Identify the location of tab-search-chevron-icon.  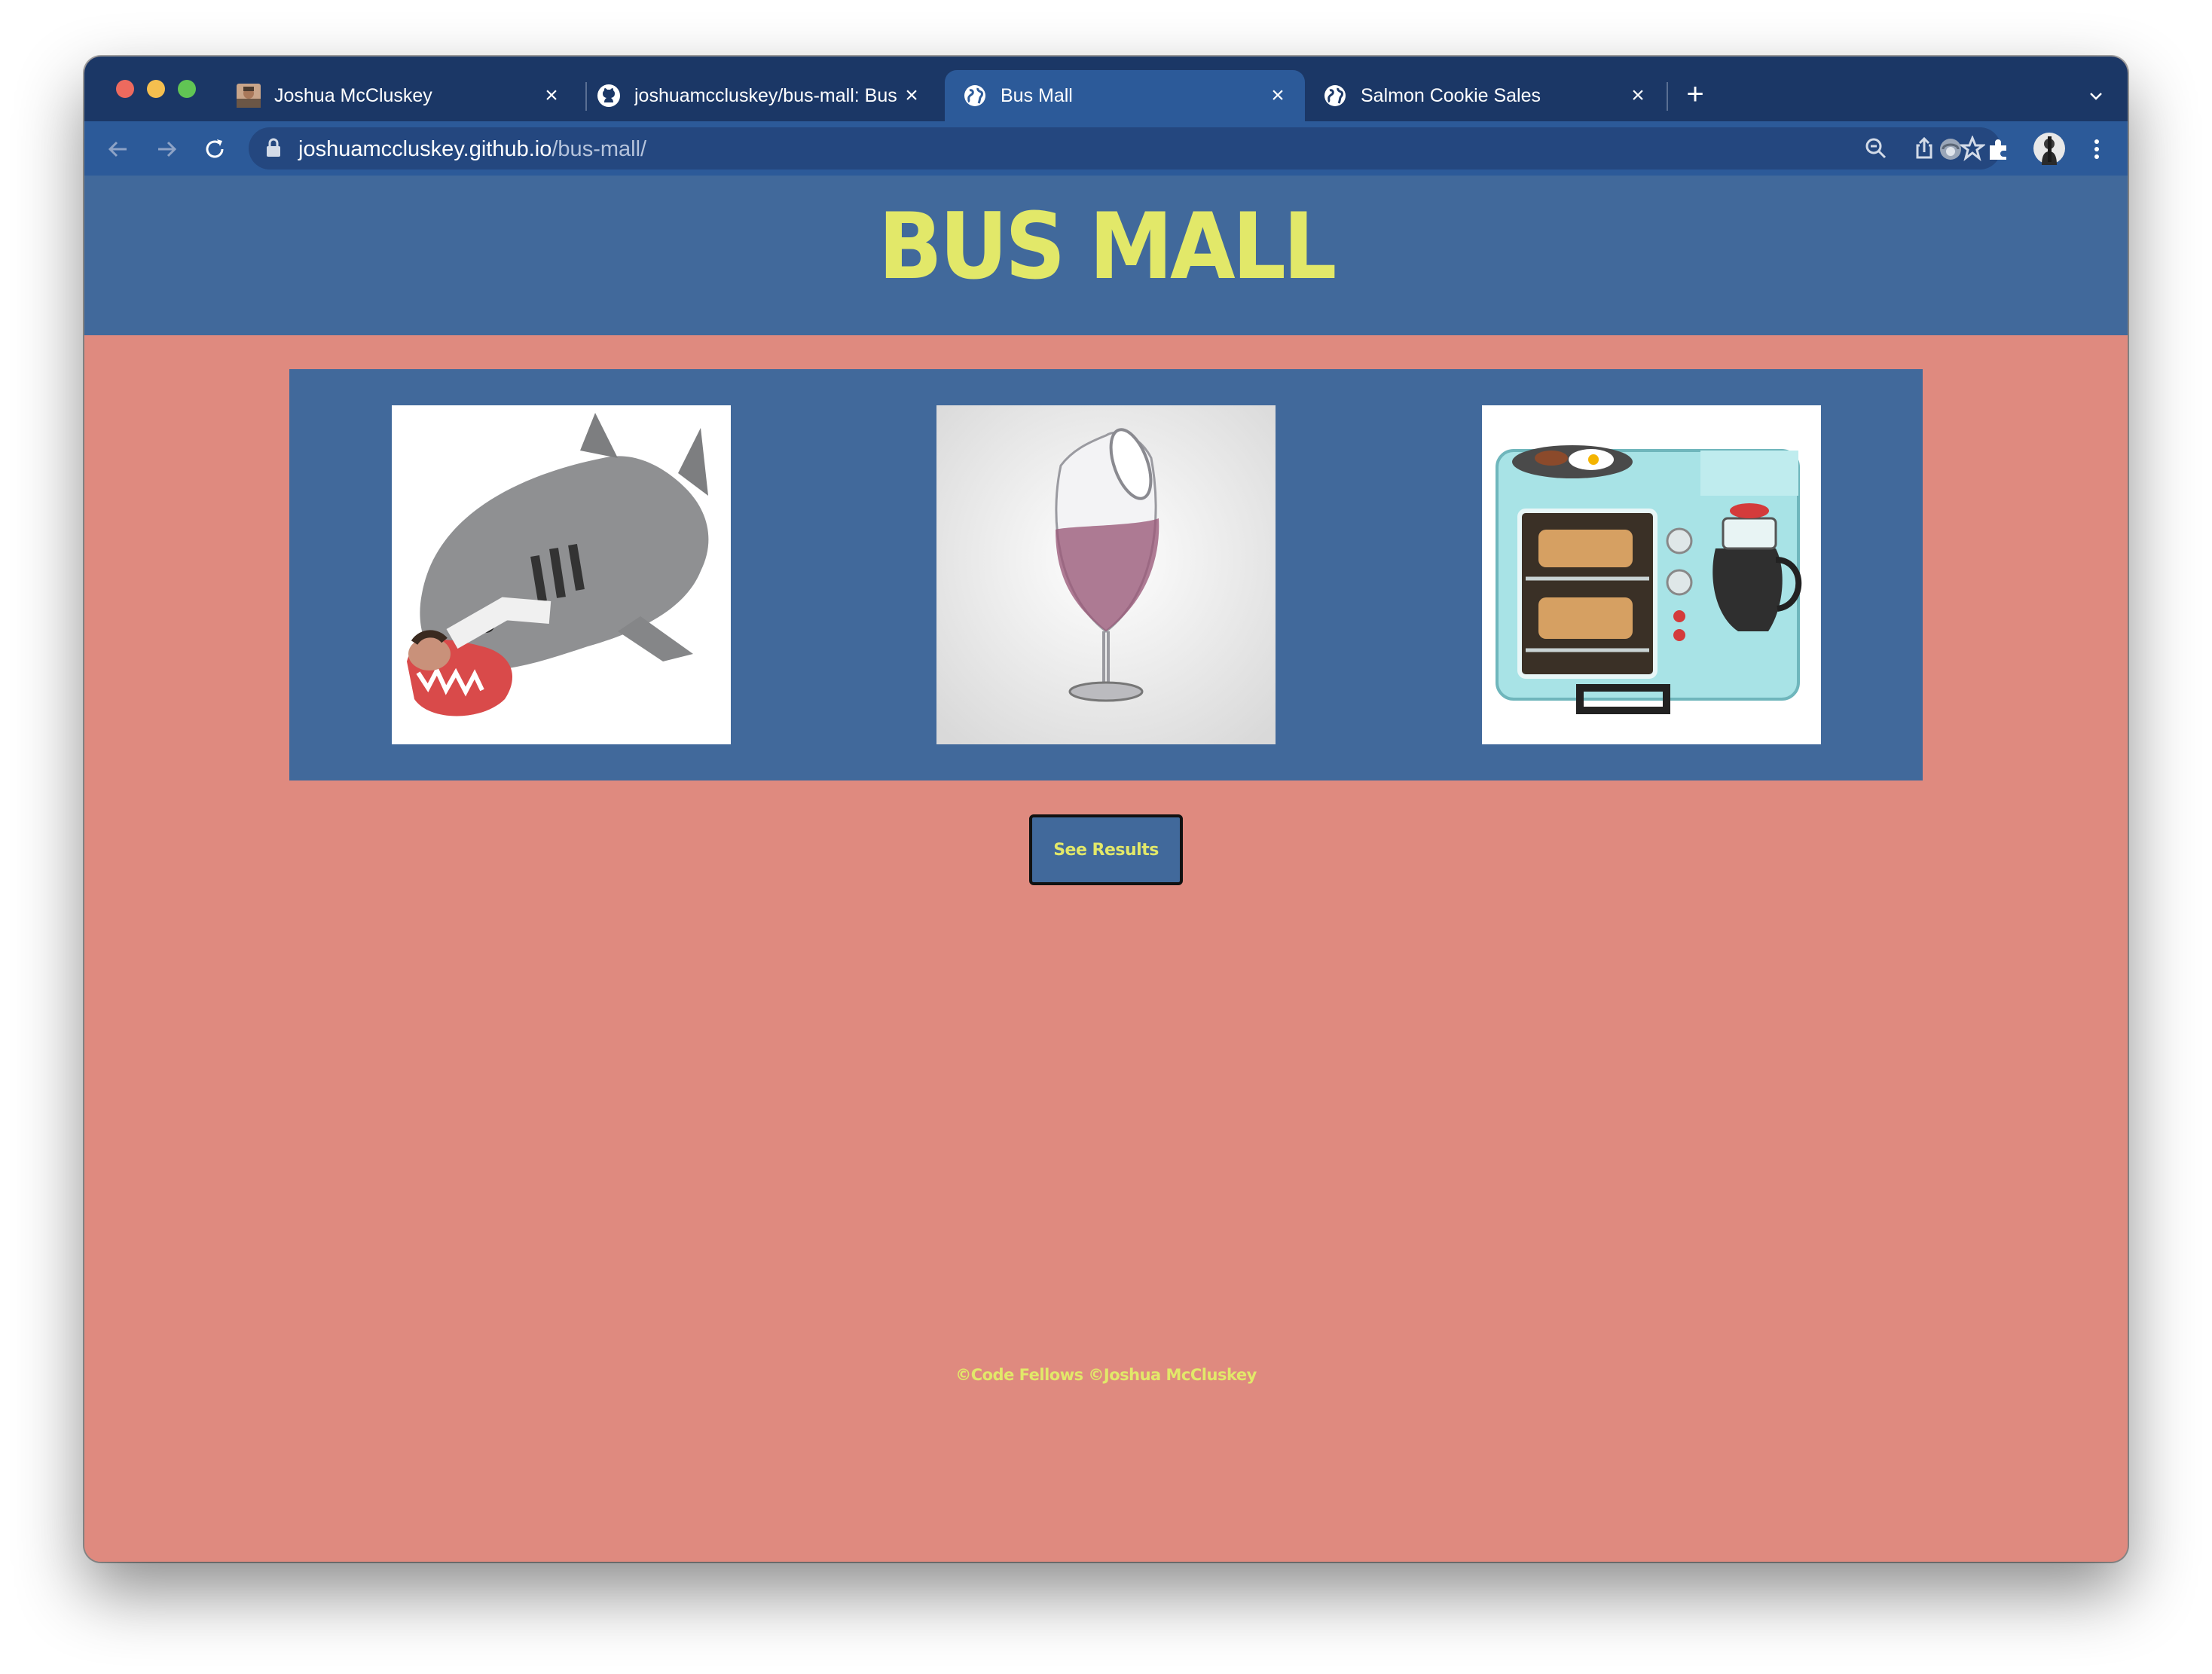
(2096, 96).